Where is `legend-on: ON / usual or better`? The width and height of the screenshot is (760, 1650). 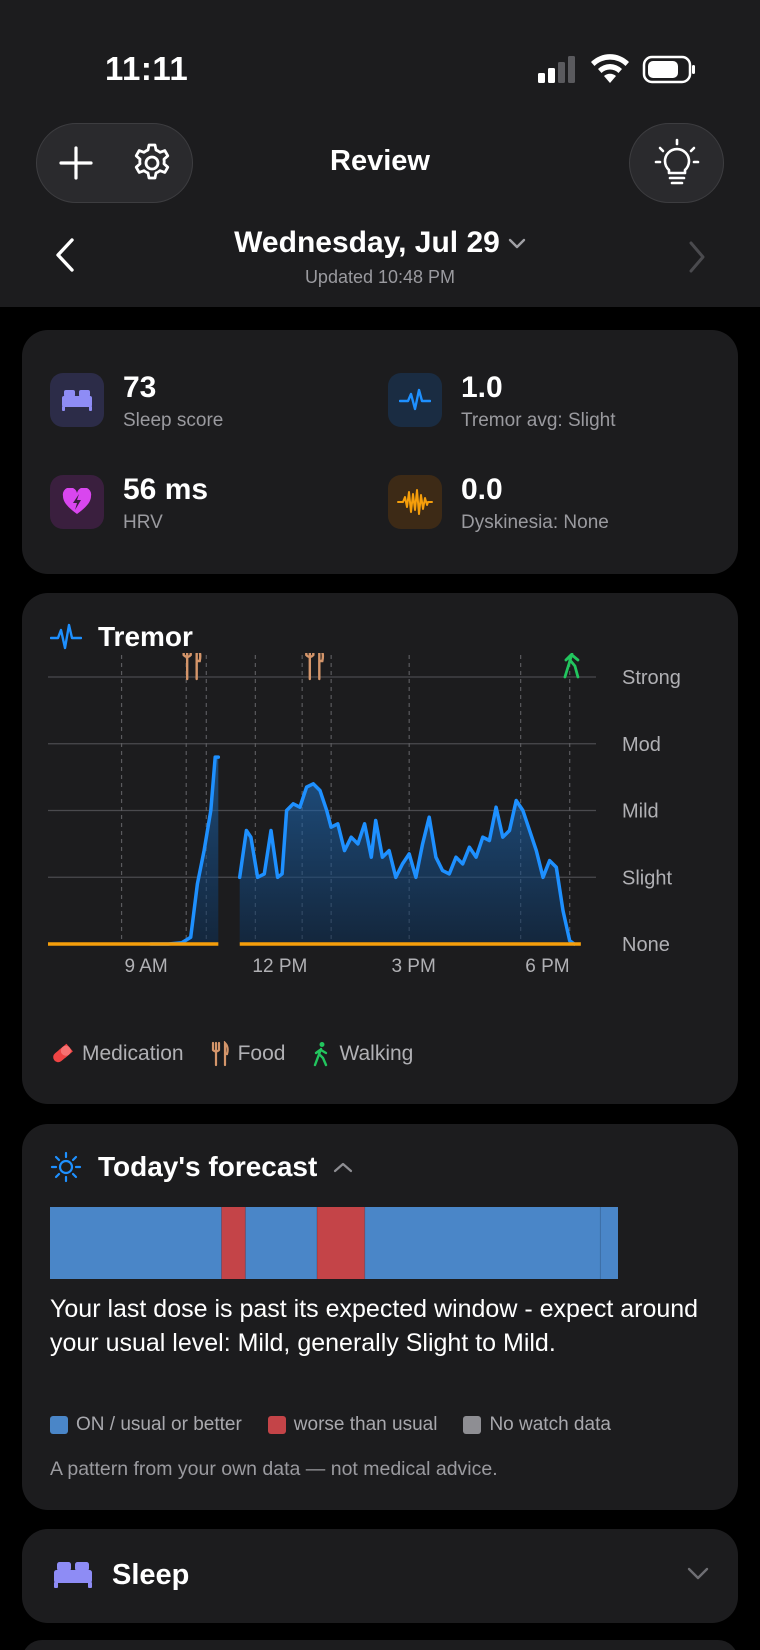
legend-on: ON / usual or better is located at coordinates (146, 1425).